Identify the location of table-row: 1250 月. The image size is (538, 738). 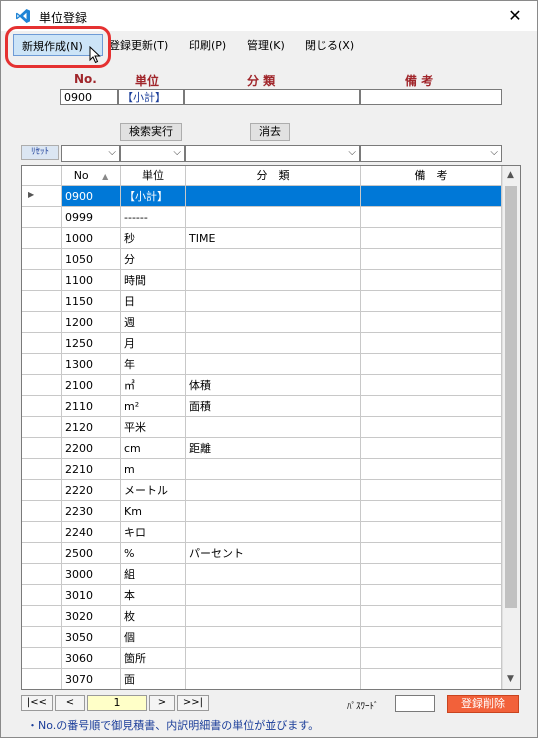
(262, 343).